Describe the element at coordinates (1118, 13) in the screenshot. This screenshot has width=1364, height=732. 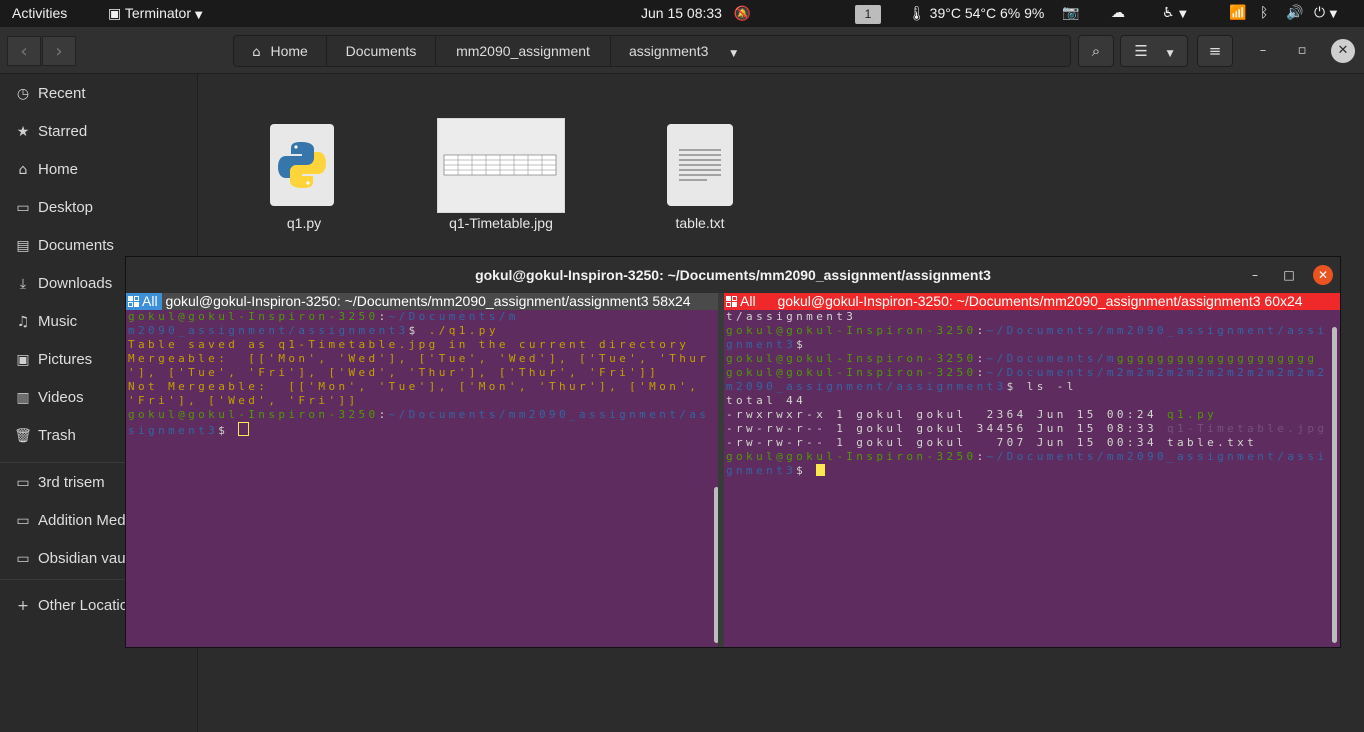
I see `cloud-icon: ☁` at that location.